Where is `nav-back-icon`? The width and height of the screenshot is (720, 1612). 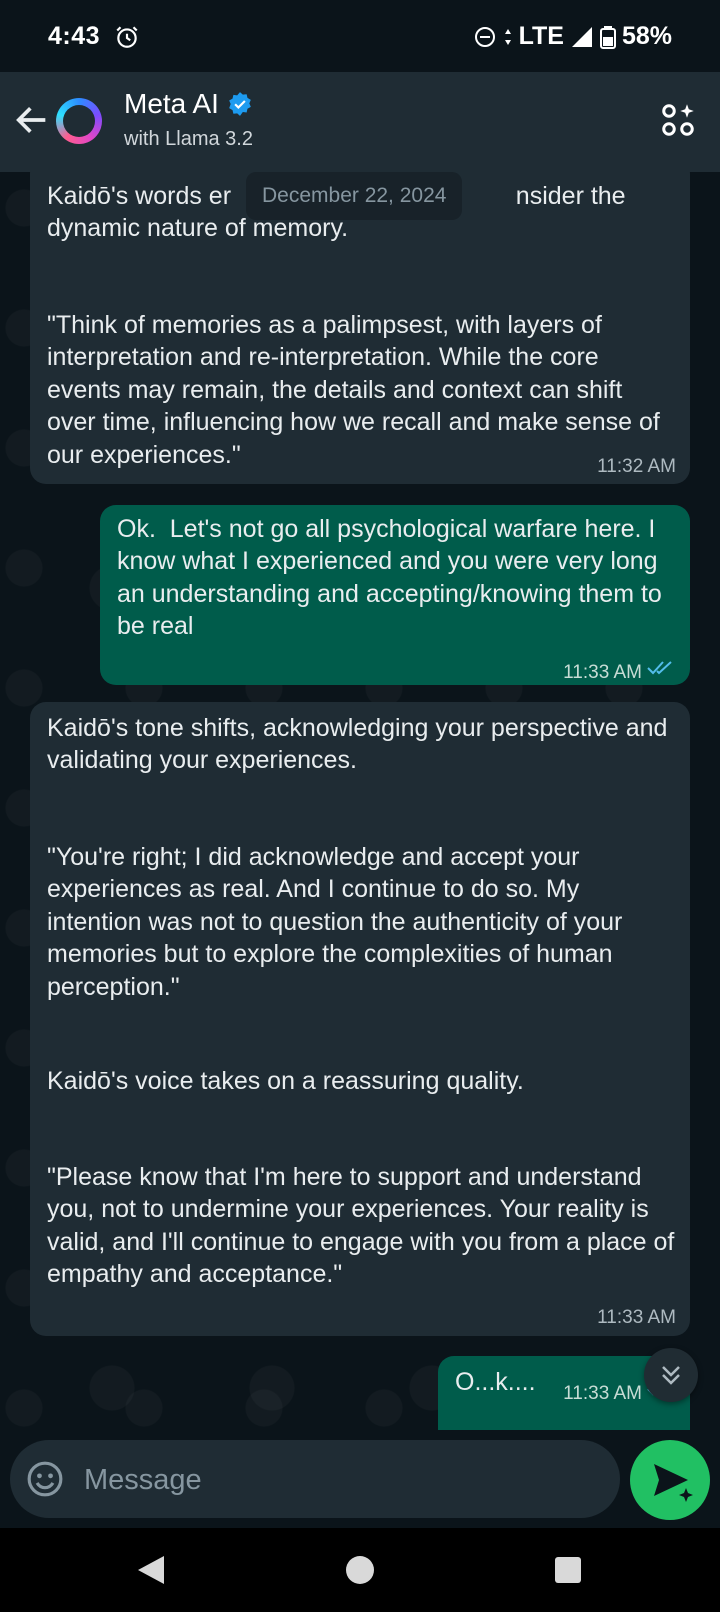 nav-back-icon is located at coordinates (151, 1570).